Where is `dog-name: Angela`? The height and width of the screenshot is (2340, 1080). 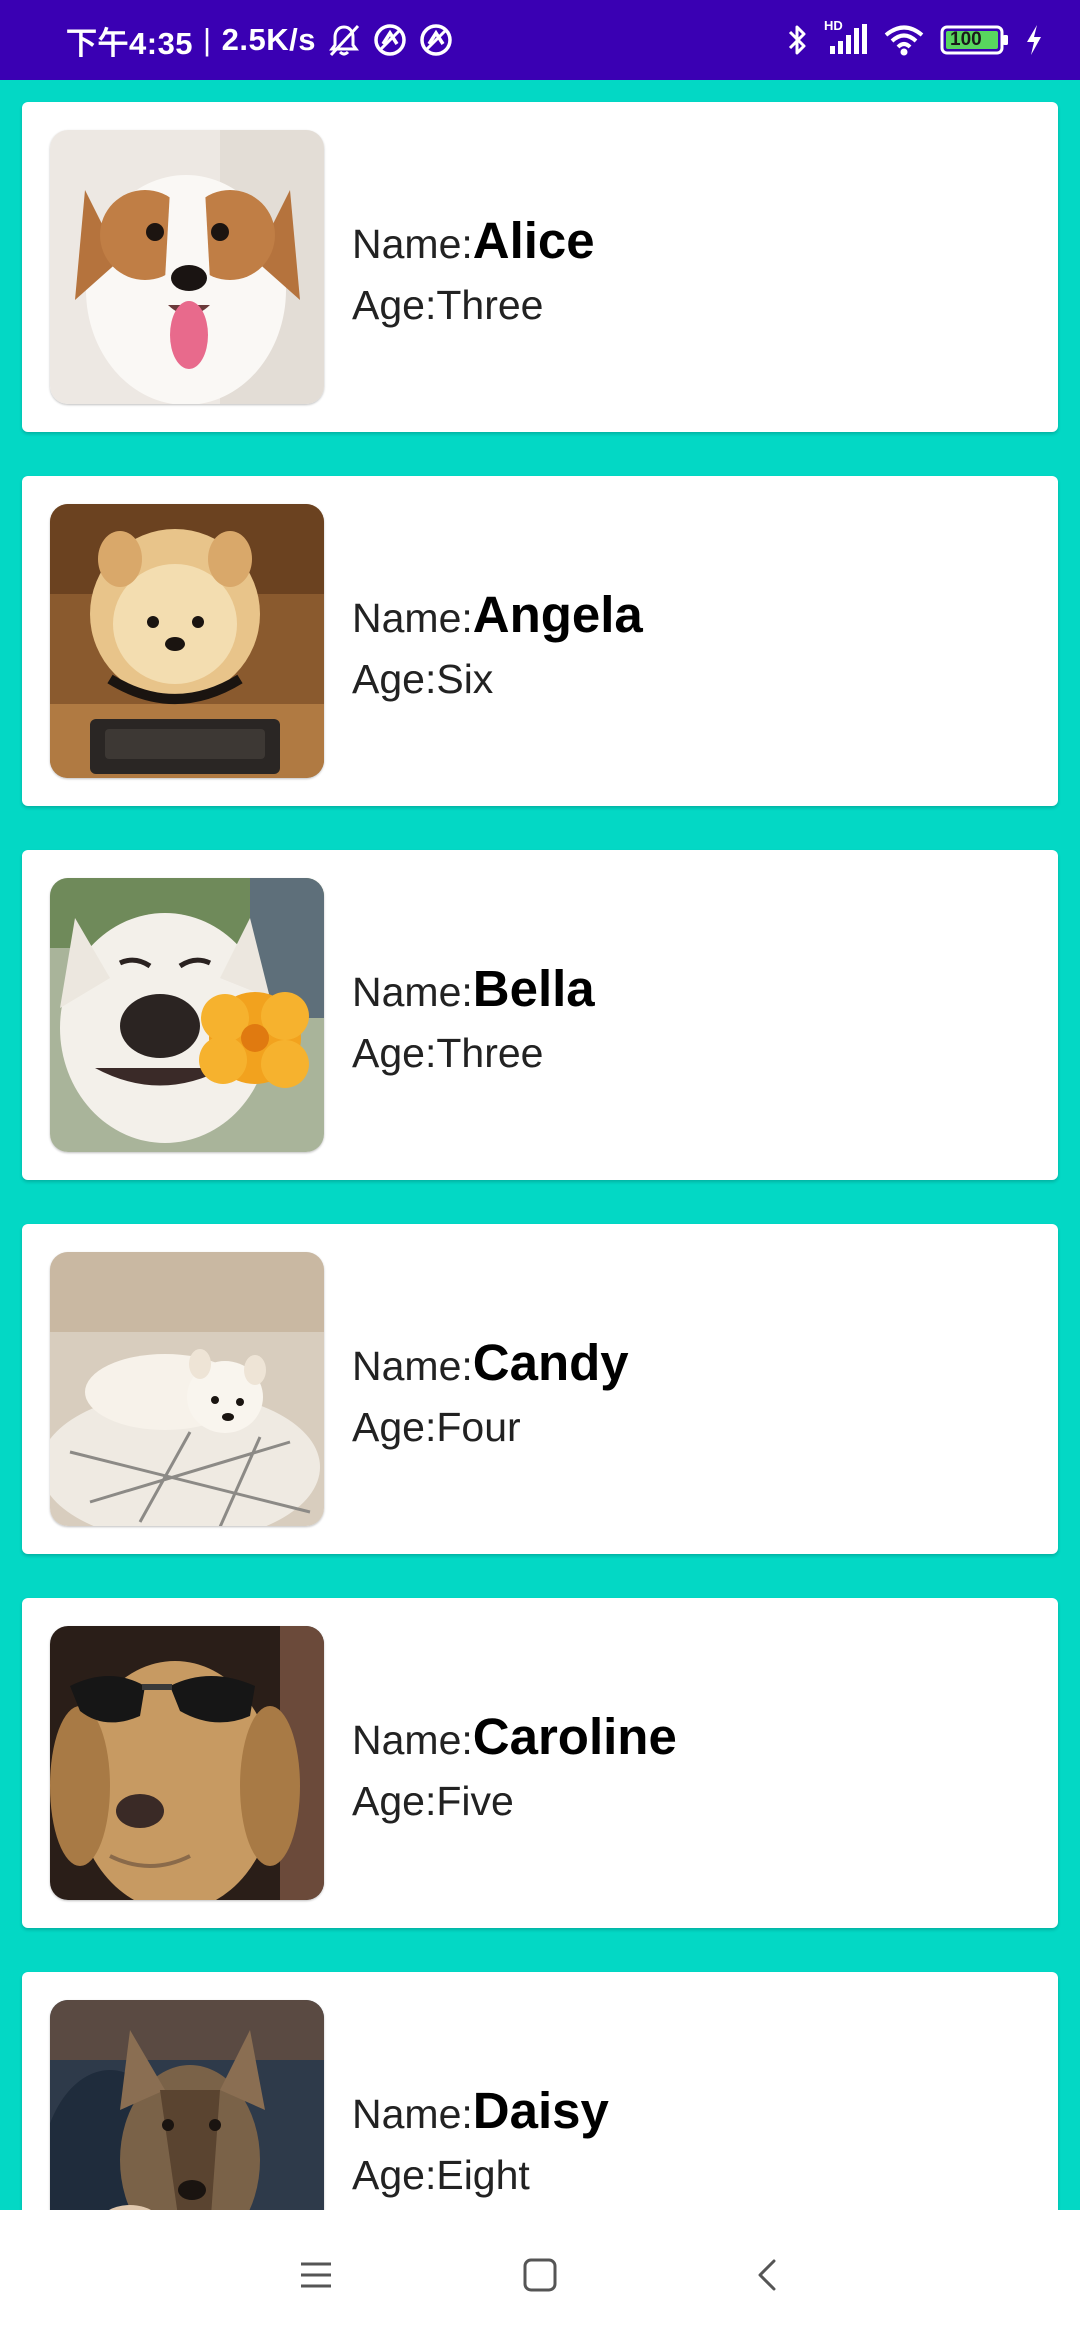 dog-name: Angela is located at coordinates (557, 614).